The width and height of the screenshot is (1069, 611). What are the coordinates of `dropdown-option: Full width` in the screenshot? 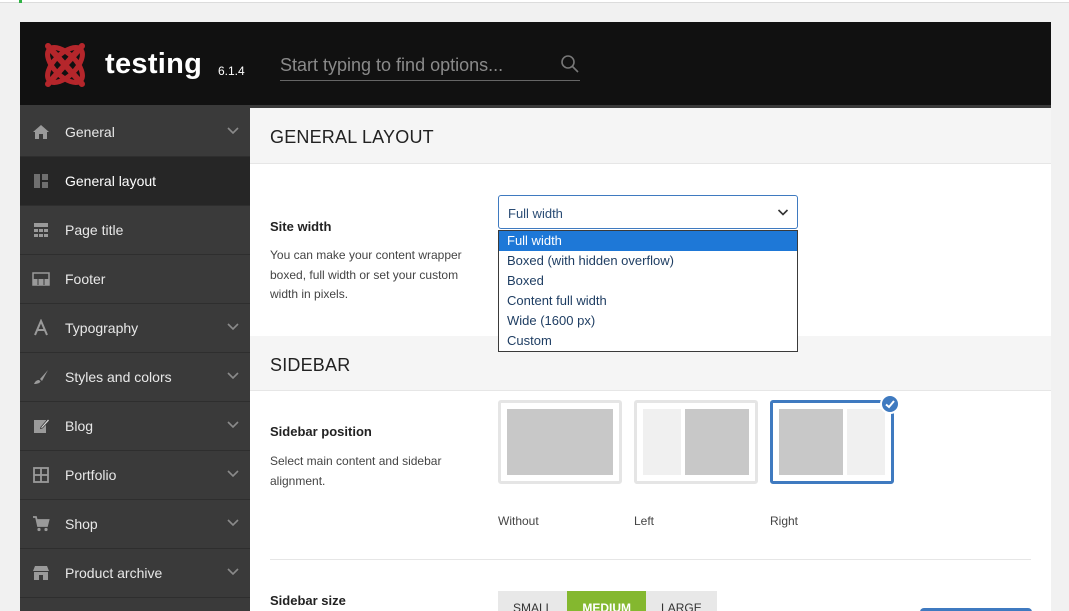 It's located at (648, 241).